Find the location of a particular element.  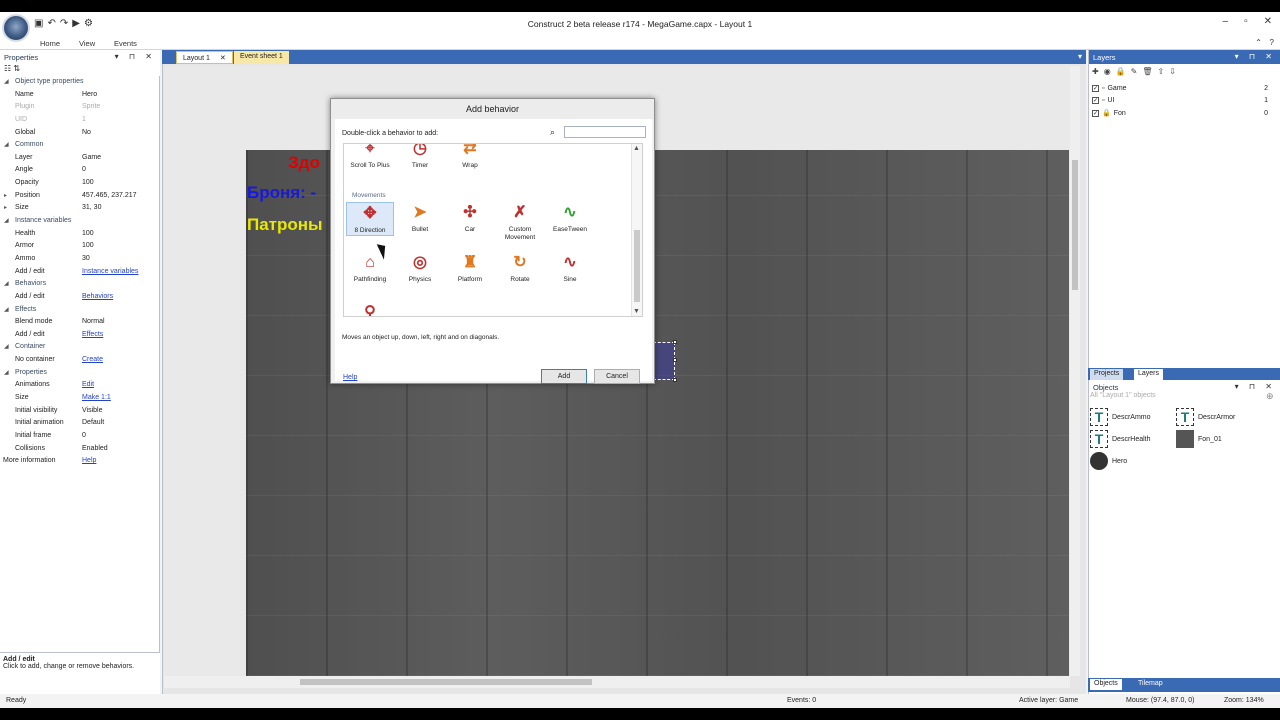

tab-projects: Projects is located at coordinates (1107, 374).